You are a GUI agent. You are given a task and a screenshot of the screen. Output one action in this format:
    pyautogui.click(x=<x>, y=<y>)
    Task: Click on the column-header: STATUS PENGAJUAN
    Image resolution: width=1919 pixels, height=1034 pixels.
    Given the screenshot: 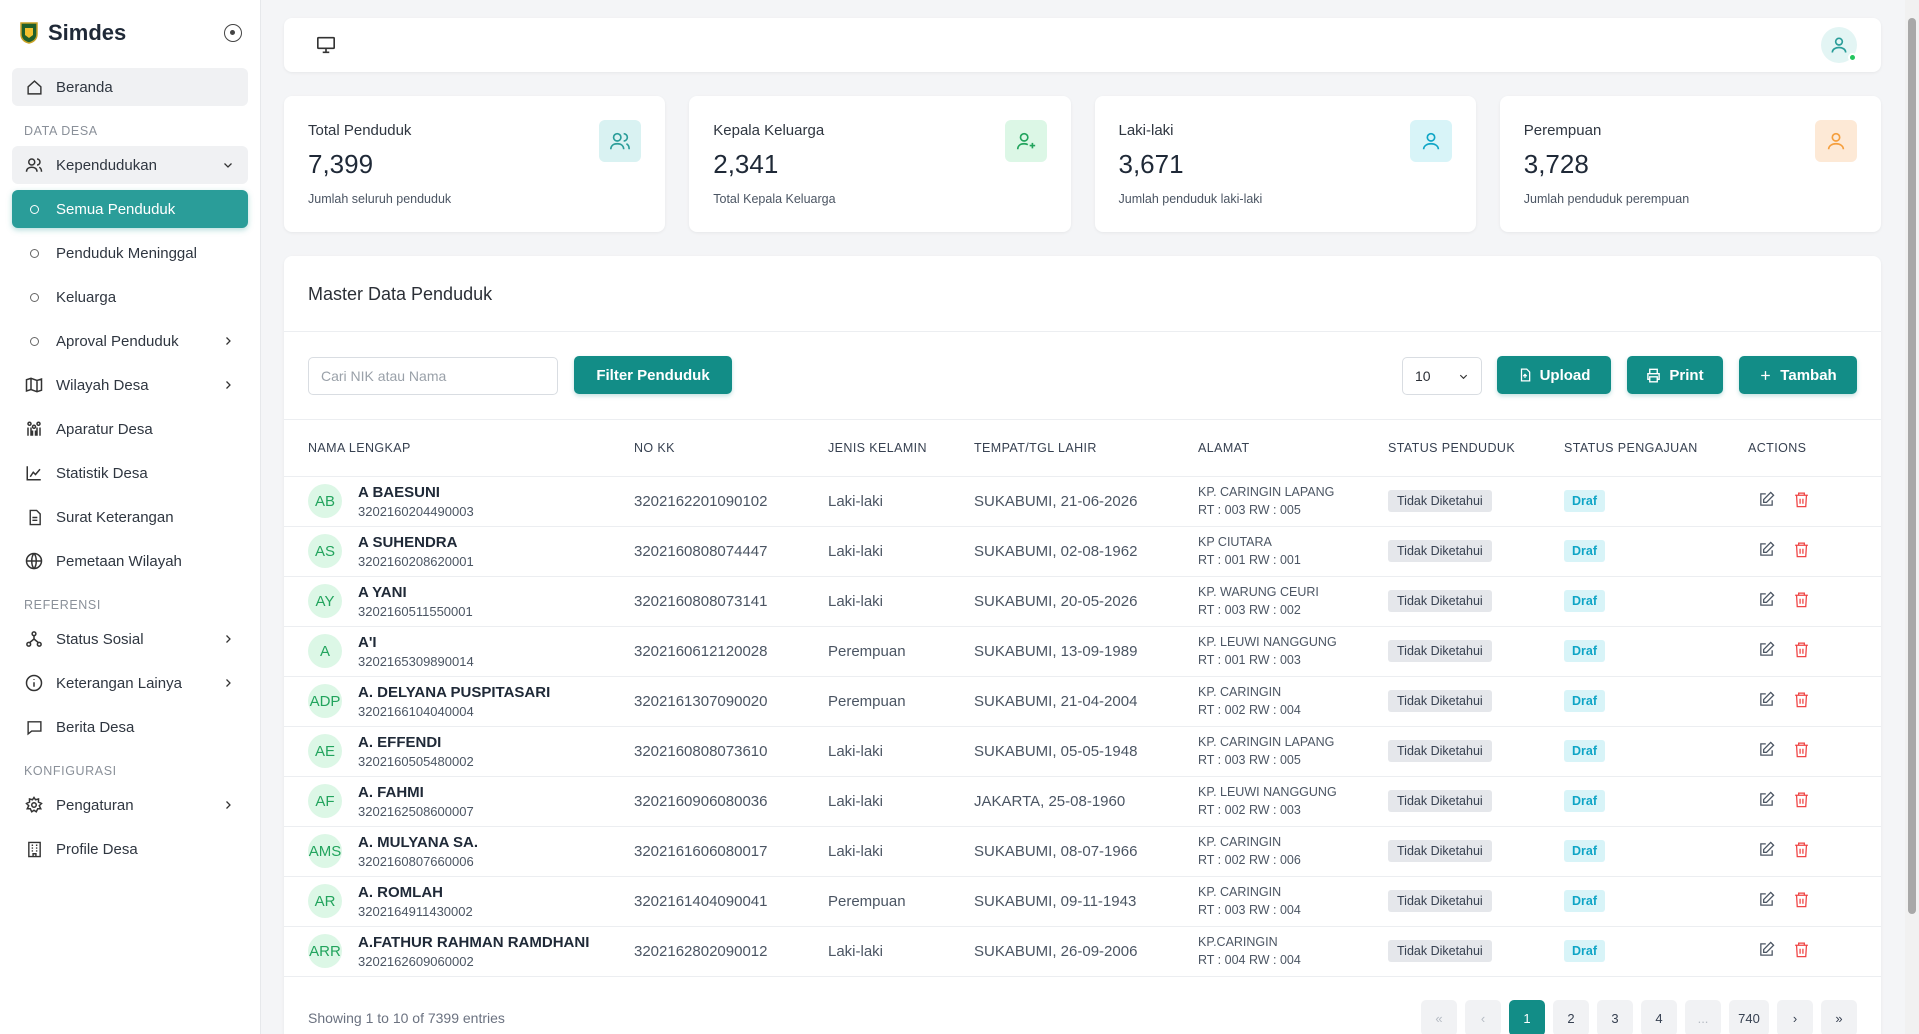 What is the action you would take?
    pyautogui.click(x=1656, y=448)
    